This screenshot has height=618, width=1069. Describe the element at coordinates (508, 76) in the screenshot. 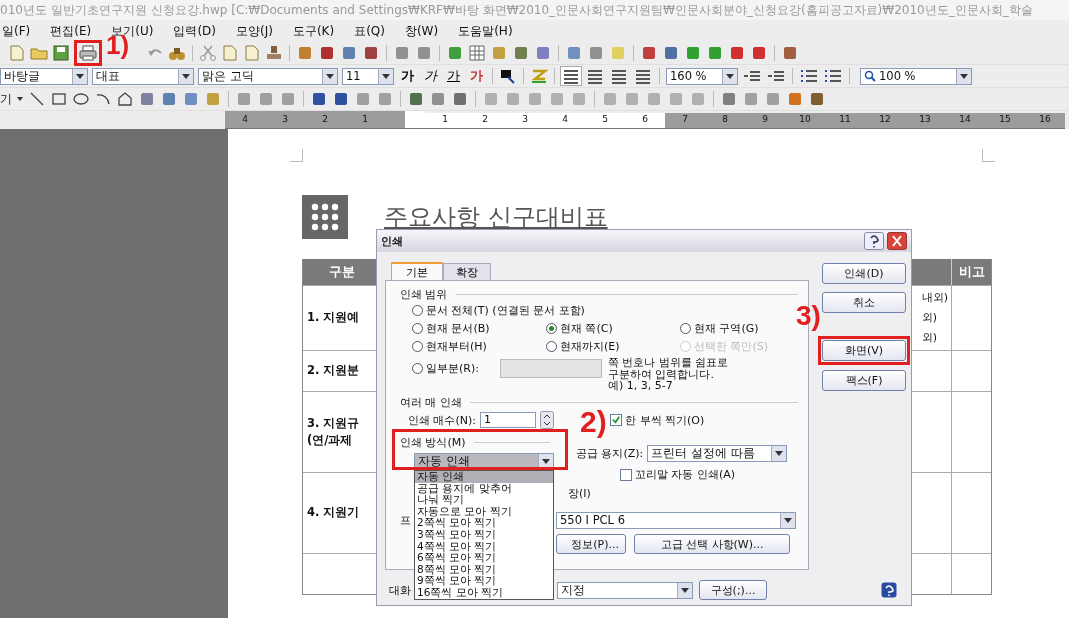

I see `text-color-icon` at that location.